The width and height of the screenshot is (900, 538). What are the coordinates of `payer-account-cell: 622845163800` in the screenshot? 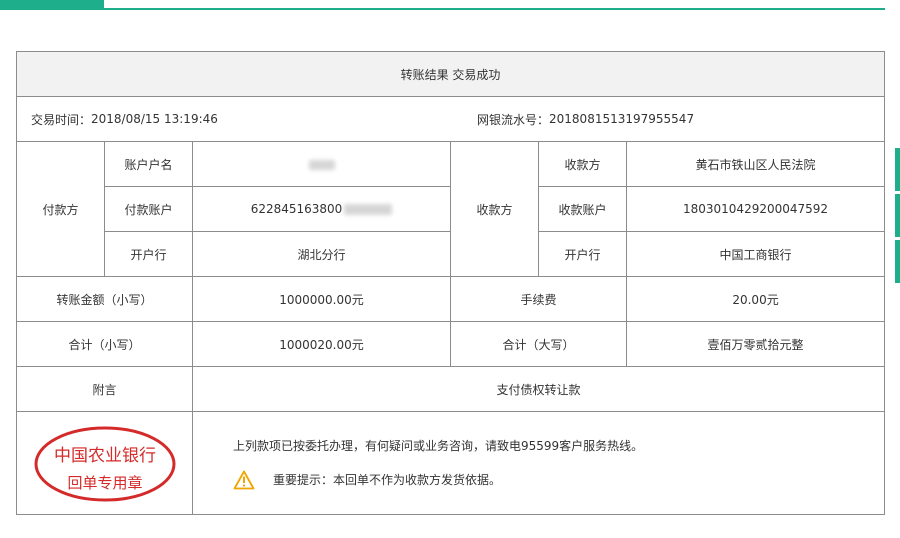 It's located at (321, 209).